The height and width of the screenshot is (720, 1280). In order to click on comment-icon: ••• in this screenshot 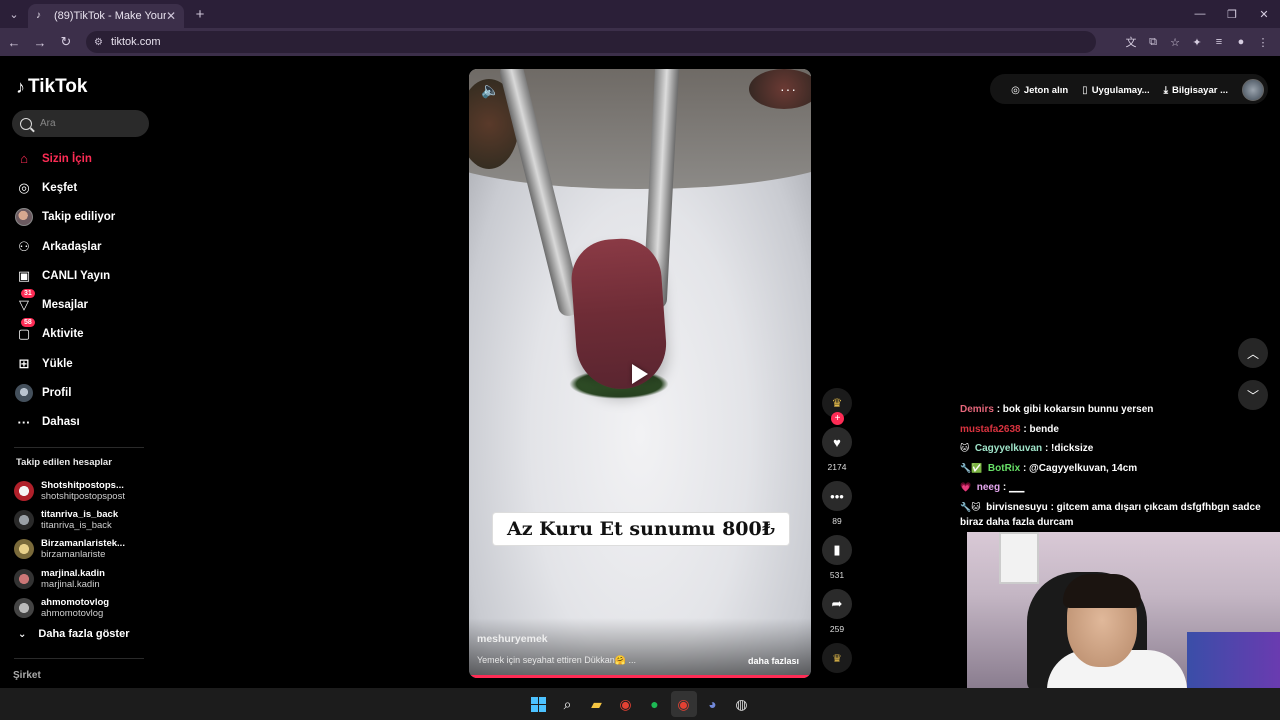, I will do `click(837, 496)`.